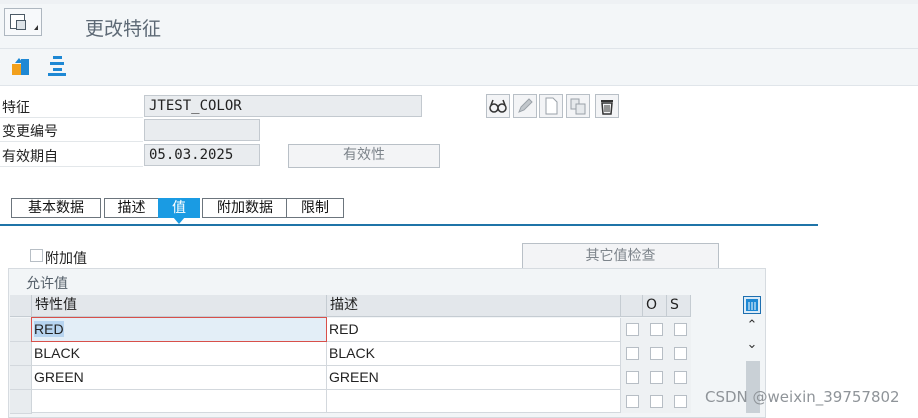  What do you see at coordinates (474, 378) in the screenshot?
I see `description-cell: GREEN` at bounding box center [474, 378].